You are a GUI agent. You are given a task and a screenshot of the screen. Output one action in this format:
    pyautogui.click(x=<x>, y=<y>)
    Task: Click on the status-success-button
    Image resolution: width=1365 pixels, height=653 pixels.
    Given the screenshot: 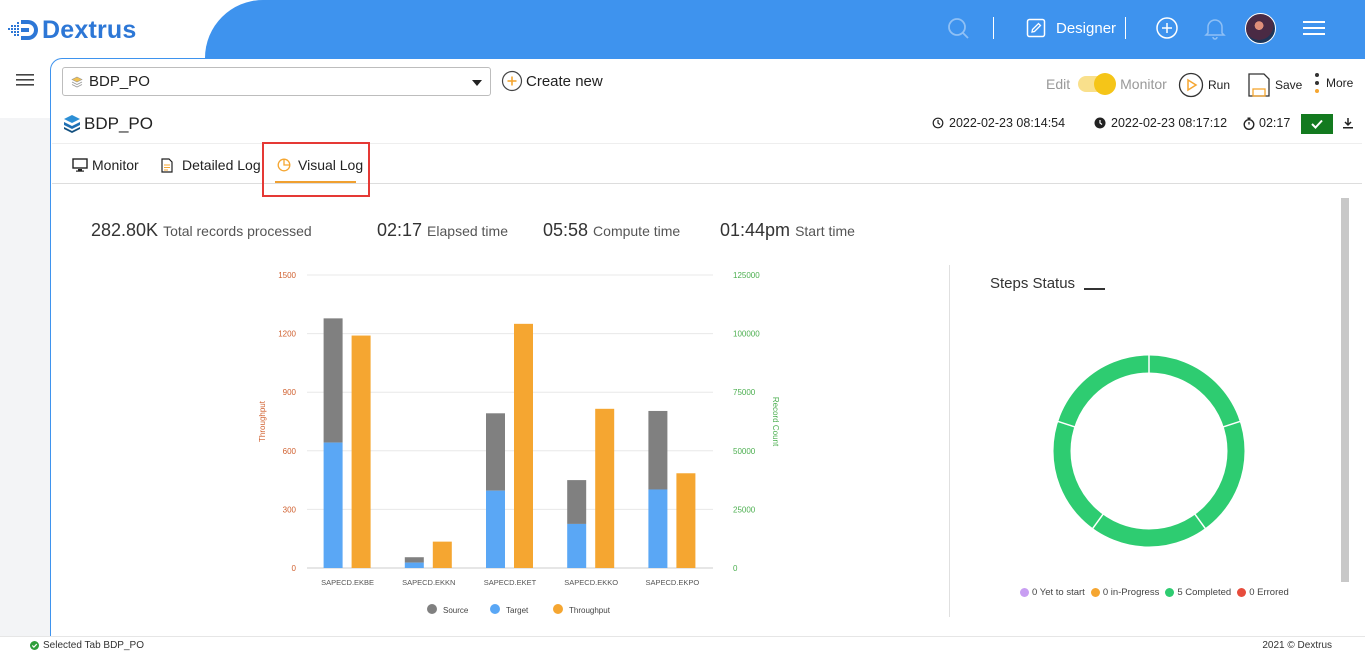 What is the action you would take?
    pyautogui.click(x=1317, y=124)
    